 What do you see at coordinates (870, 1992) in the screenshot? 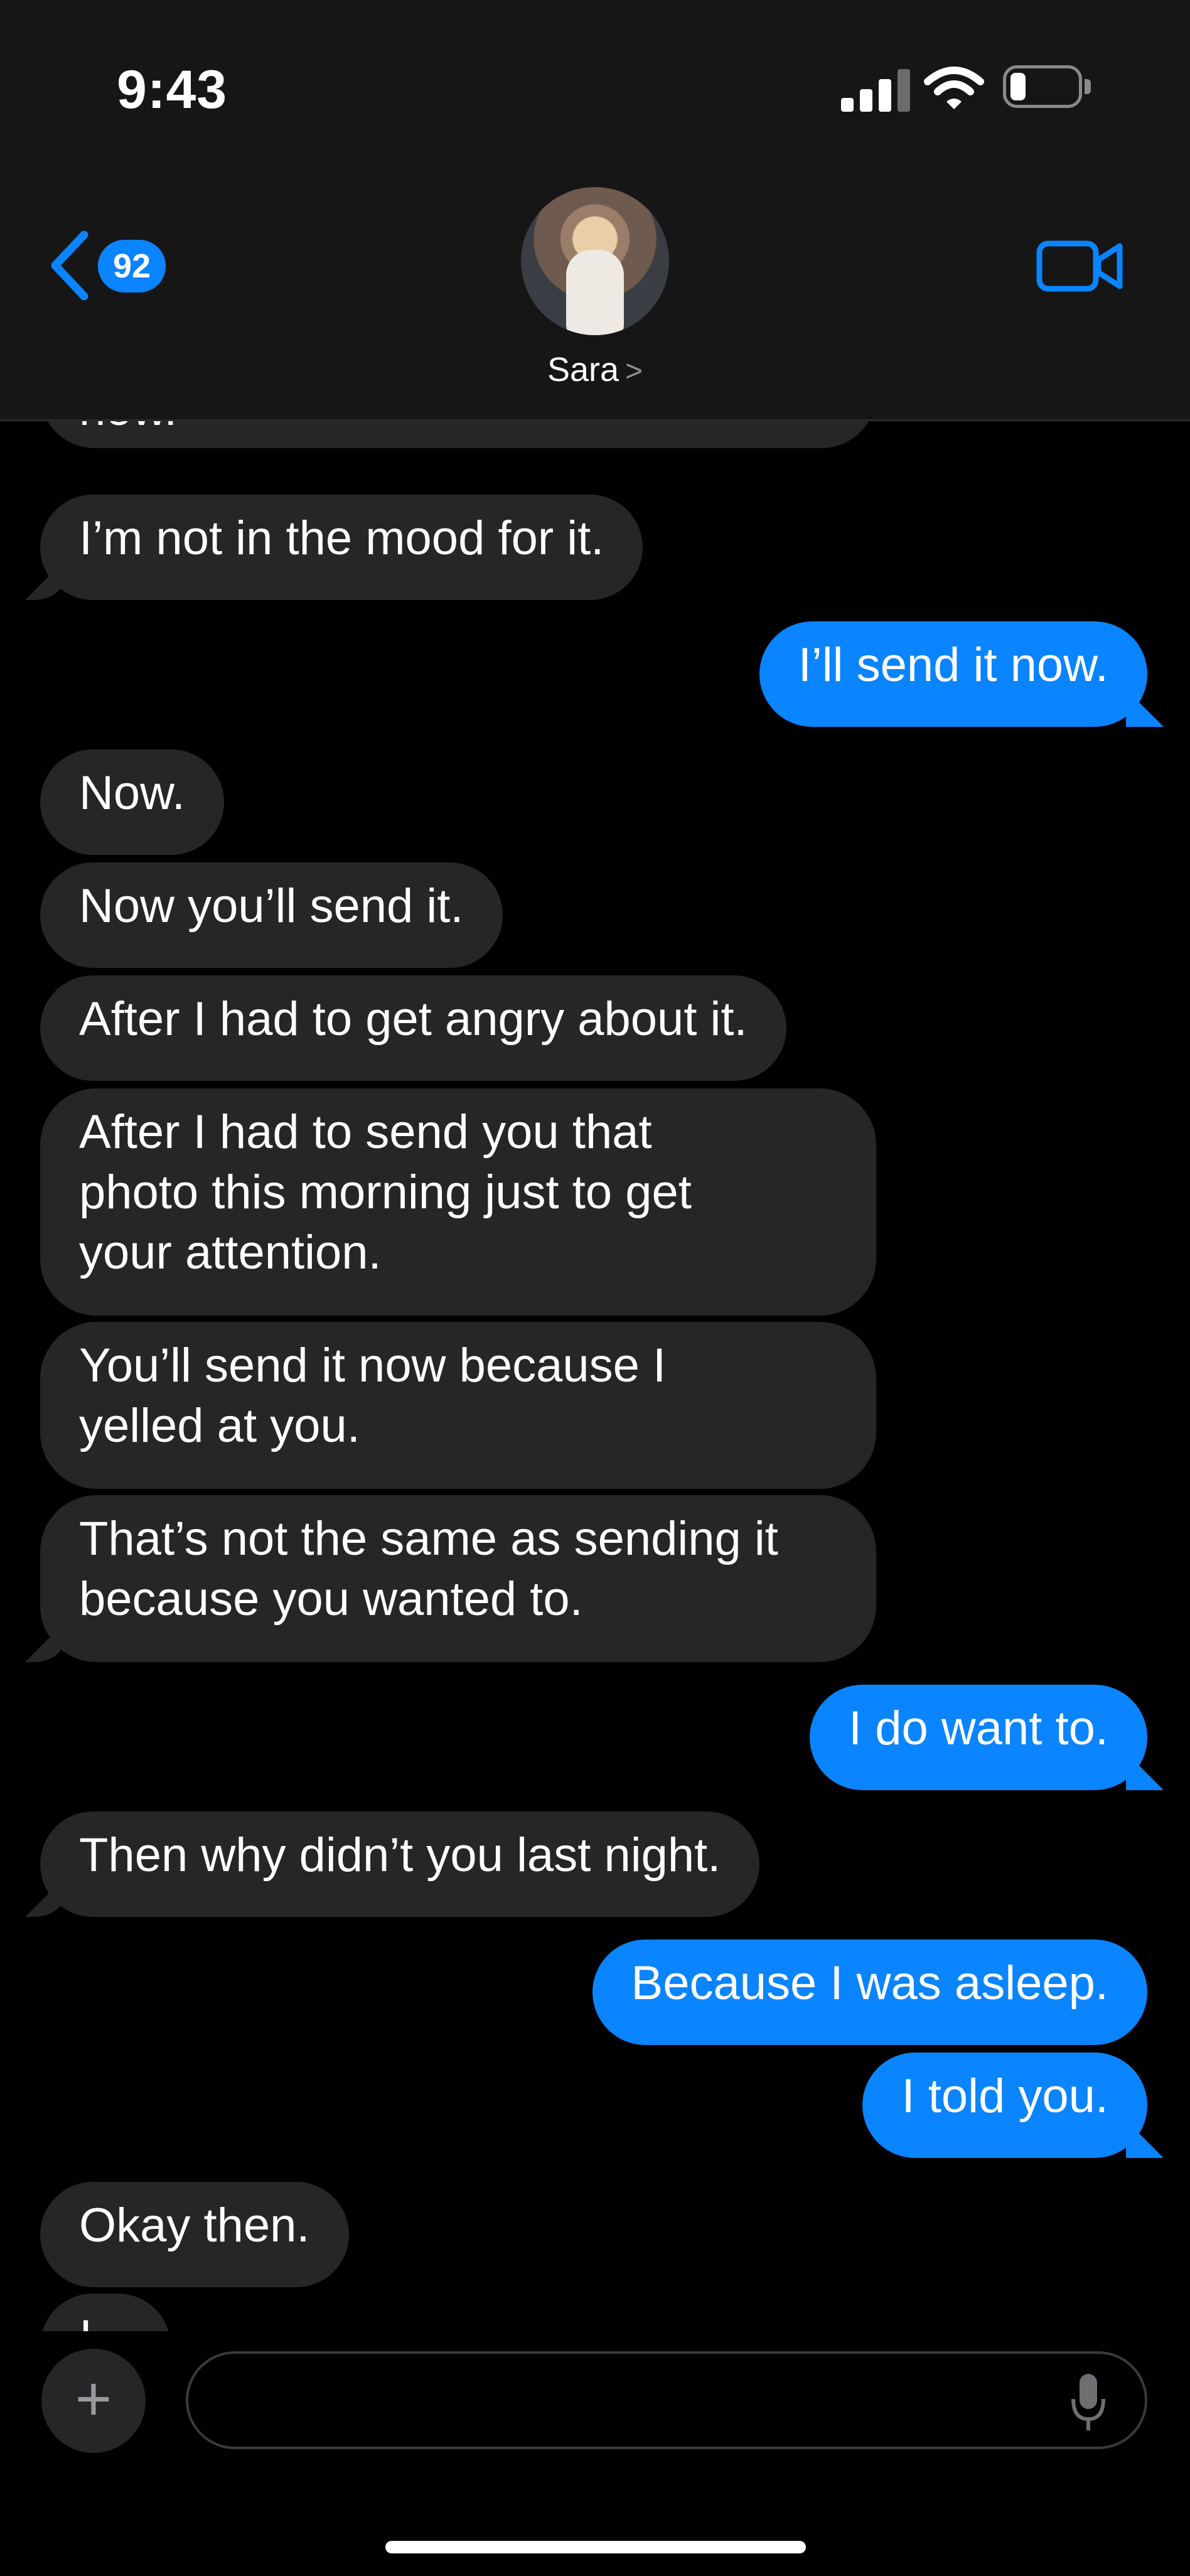
I see `message-bubble-outgoing: Because I was asleep.` at bounding box center [870, 1992].